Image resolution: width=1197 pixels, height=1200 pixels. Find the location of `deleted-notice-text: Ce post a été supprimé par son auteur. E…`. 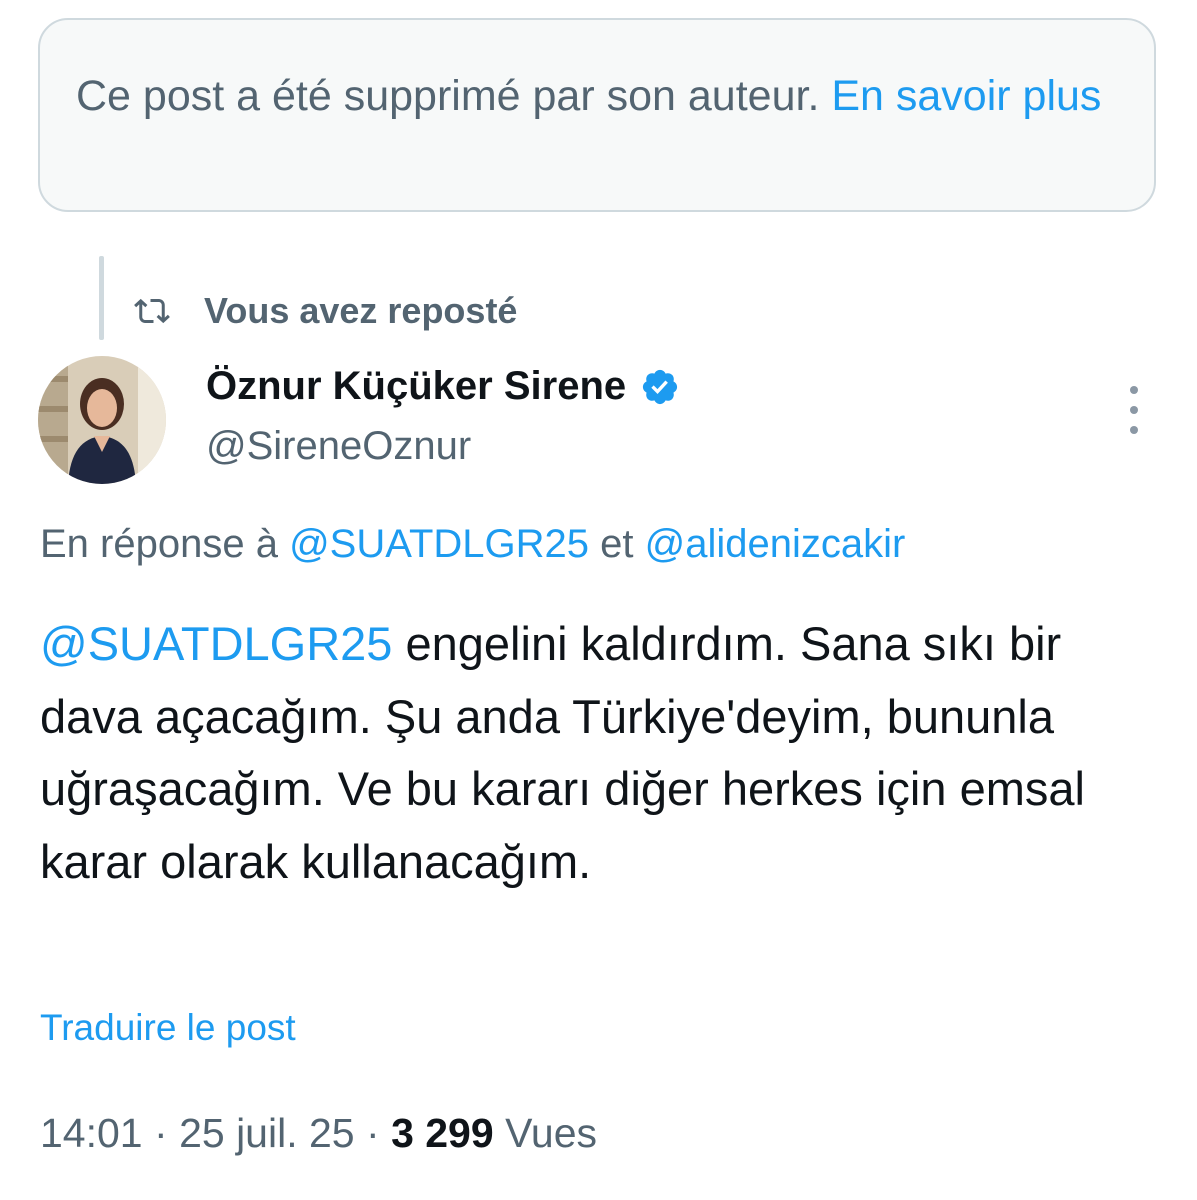

deleted-notice-text: Ce post a été supprimé par son auteur. E… is located at coordinates (597, 96).